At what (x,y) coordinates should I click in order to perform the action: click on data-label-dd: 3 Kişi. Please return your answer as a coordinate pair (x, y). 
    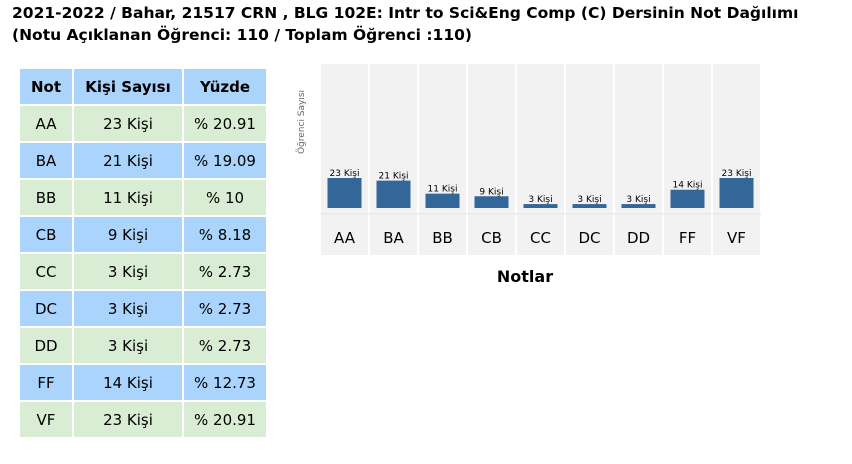
    Looking at the image, I should click on (638, 200).